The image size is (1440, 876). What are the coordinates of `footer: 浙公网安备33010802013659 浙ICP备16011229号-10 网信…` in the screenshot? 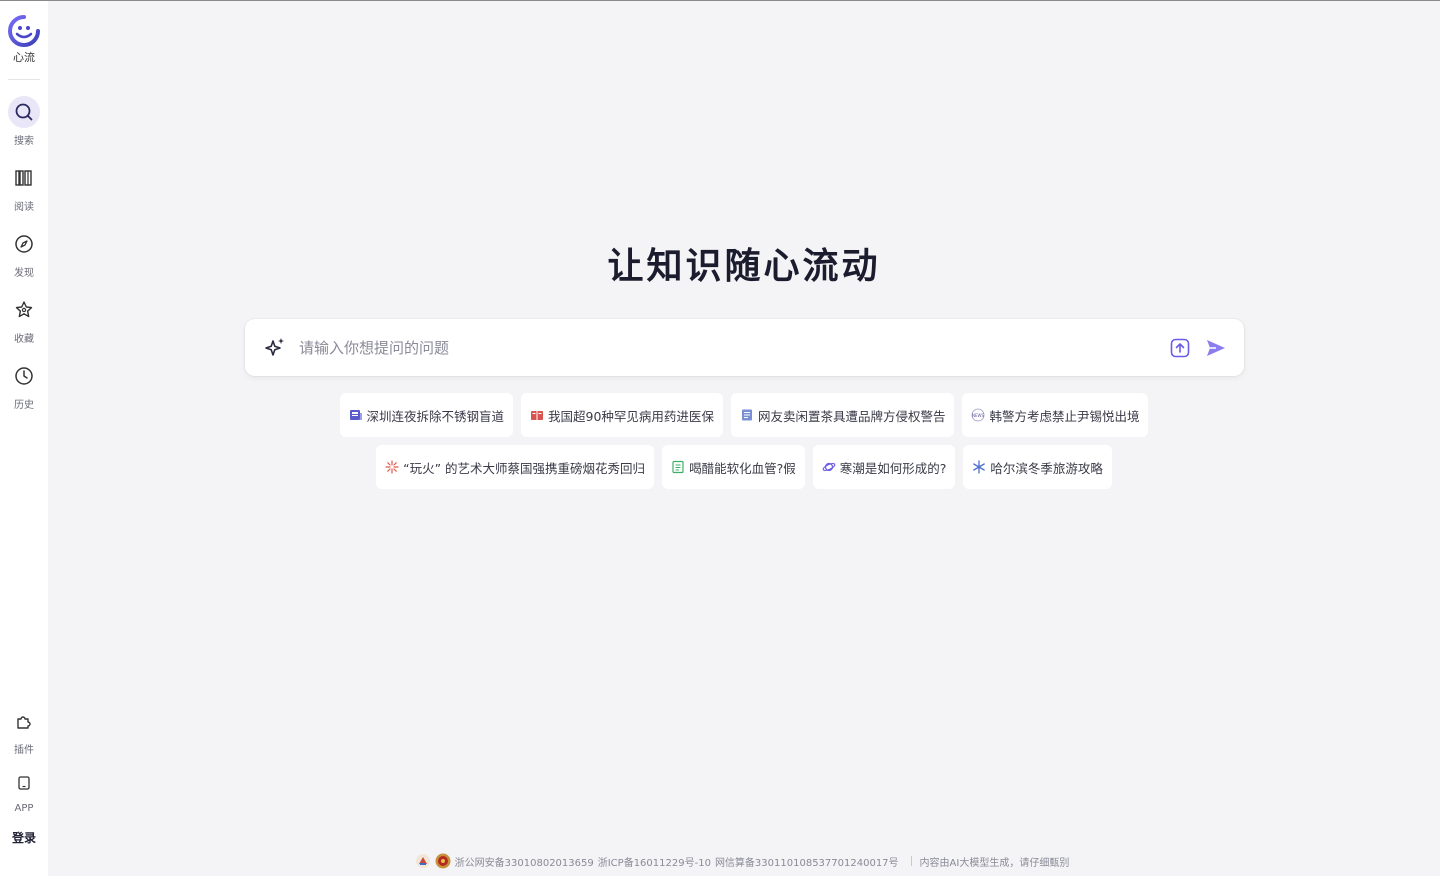 It's located at (744, 861).